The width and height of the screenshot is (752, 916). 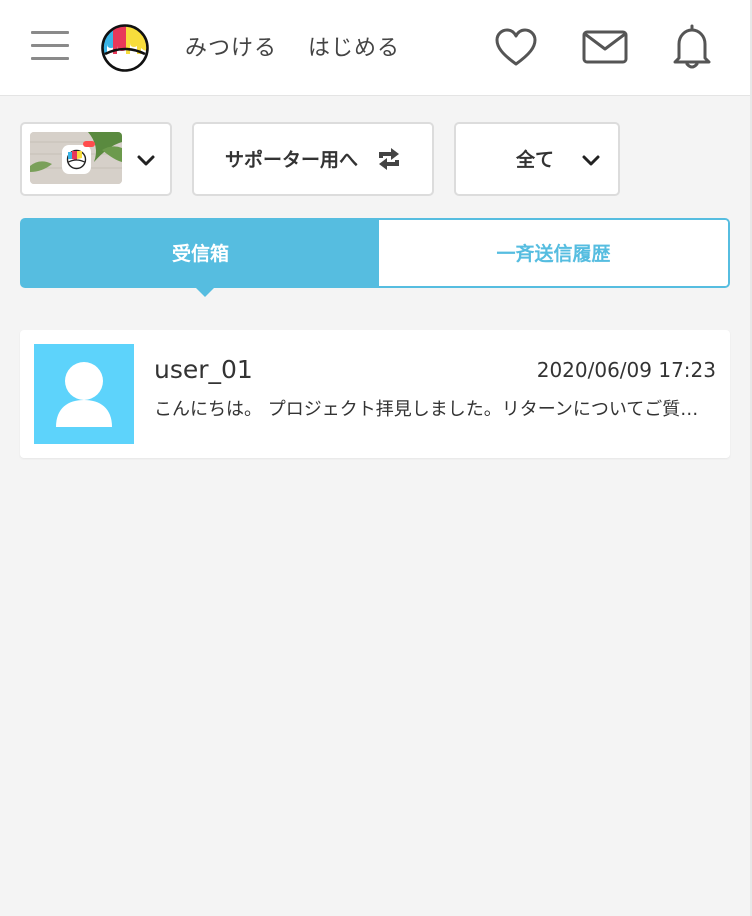 I want to click on switch-icon, so click(x=389, y=161).